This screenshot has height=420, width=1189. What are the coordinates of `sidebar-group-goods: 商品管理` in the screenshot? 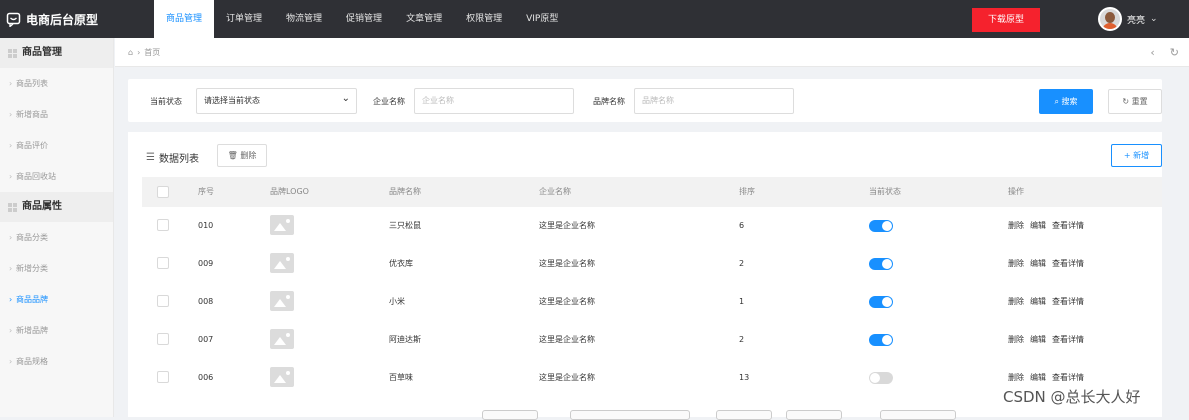 It's located at (56, 53).